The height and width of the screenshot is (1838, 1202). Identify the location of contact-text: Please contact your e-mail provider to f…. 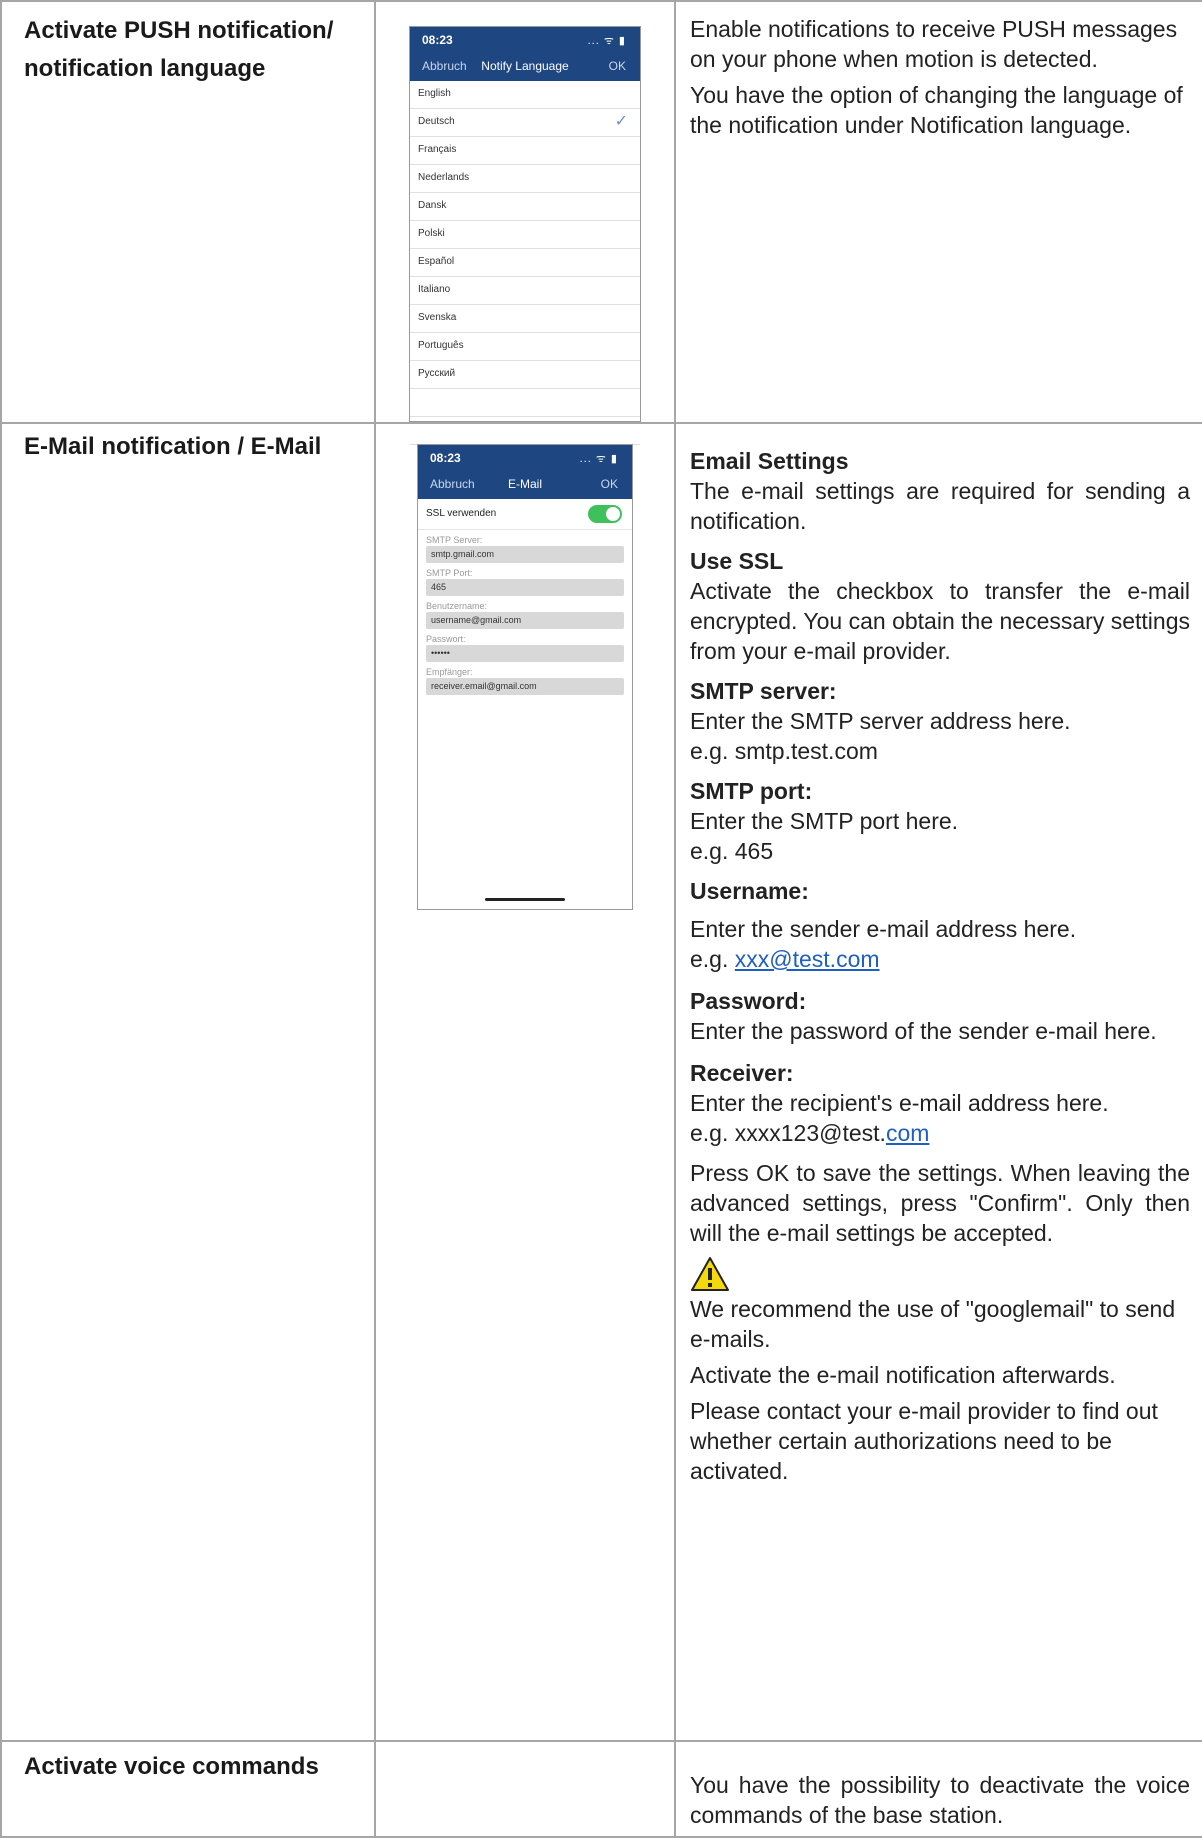
(924, 1441).